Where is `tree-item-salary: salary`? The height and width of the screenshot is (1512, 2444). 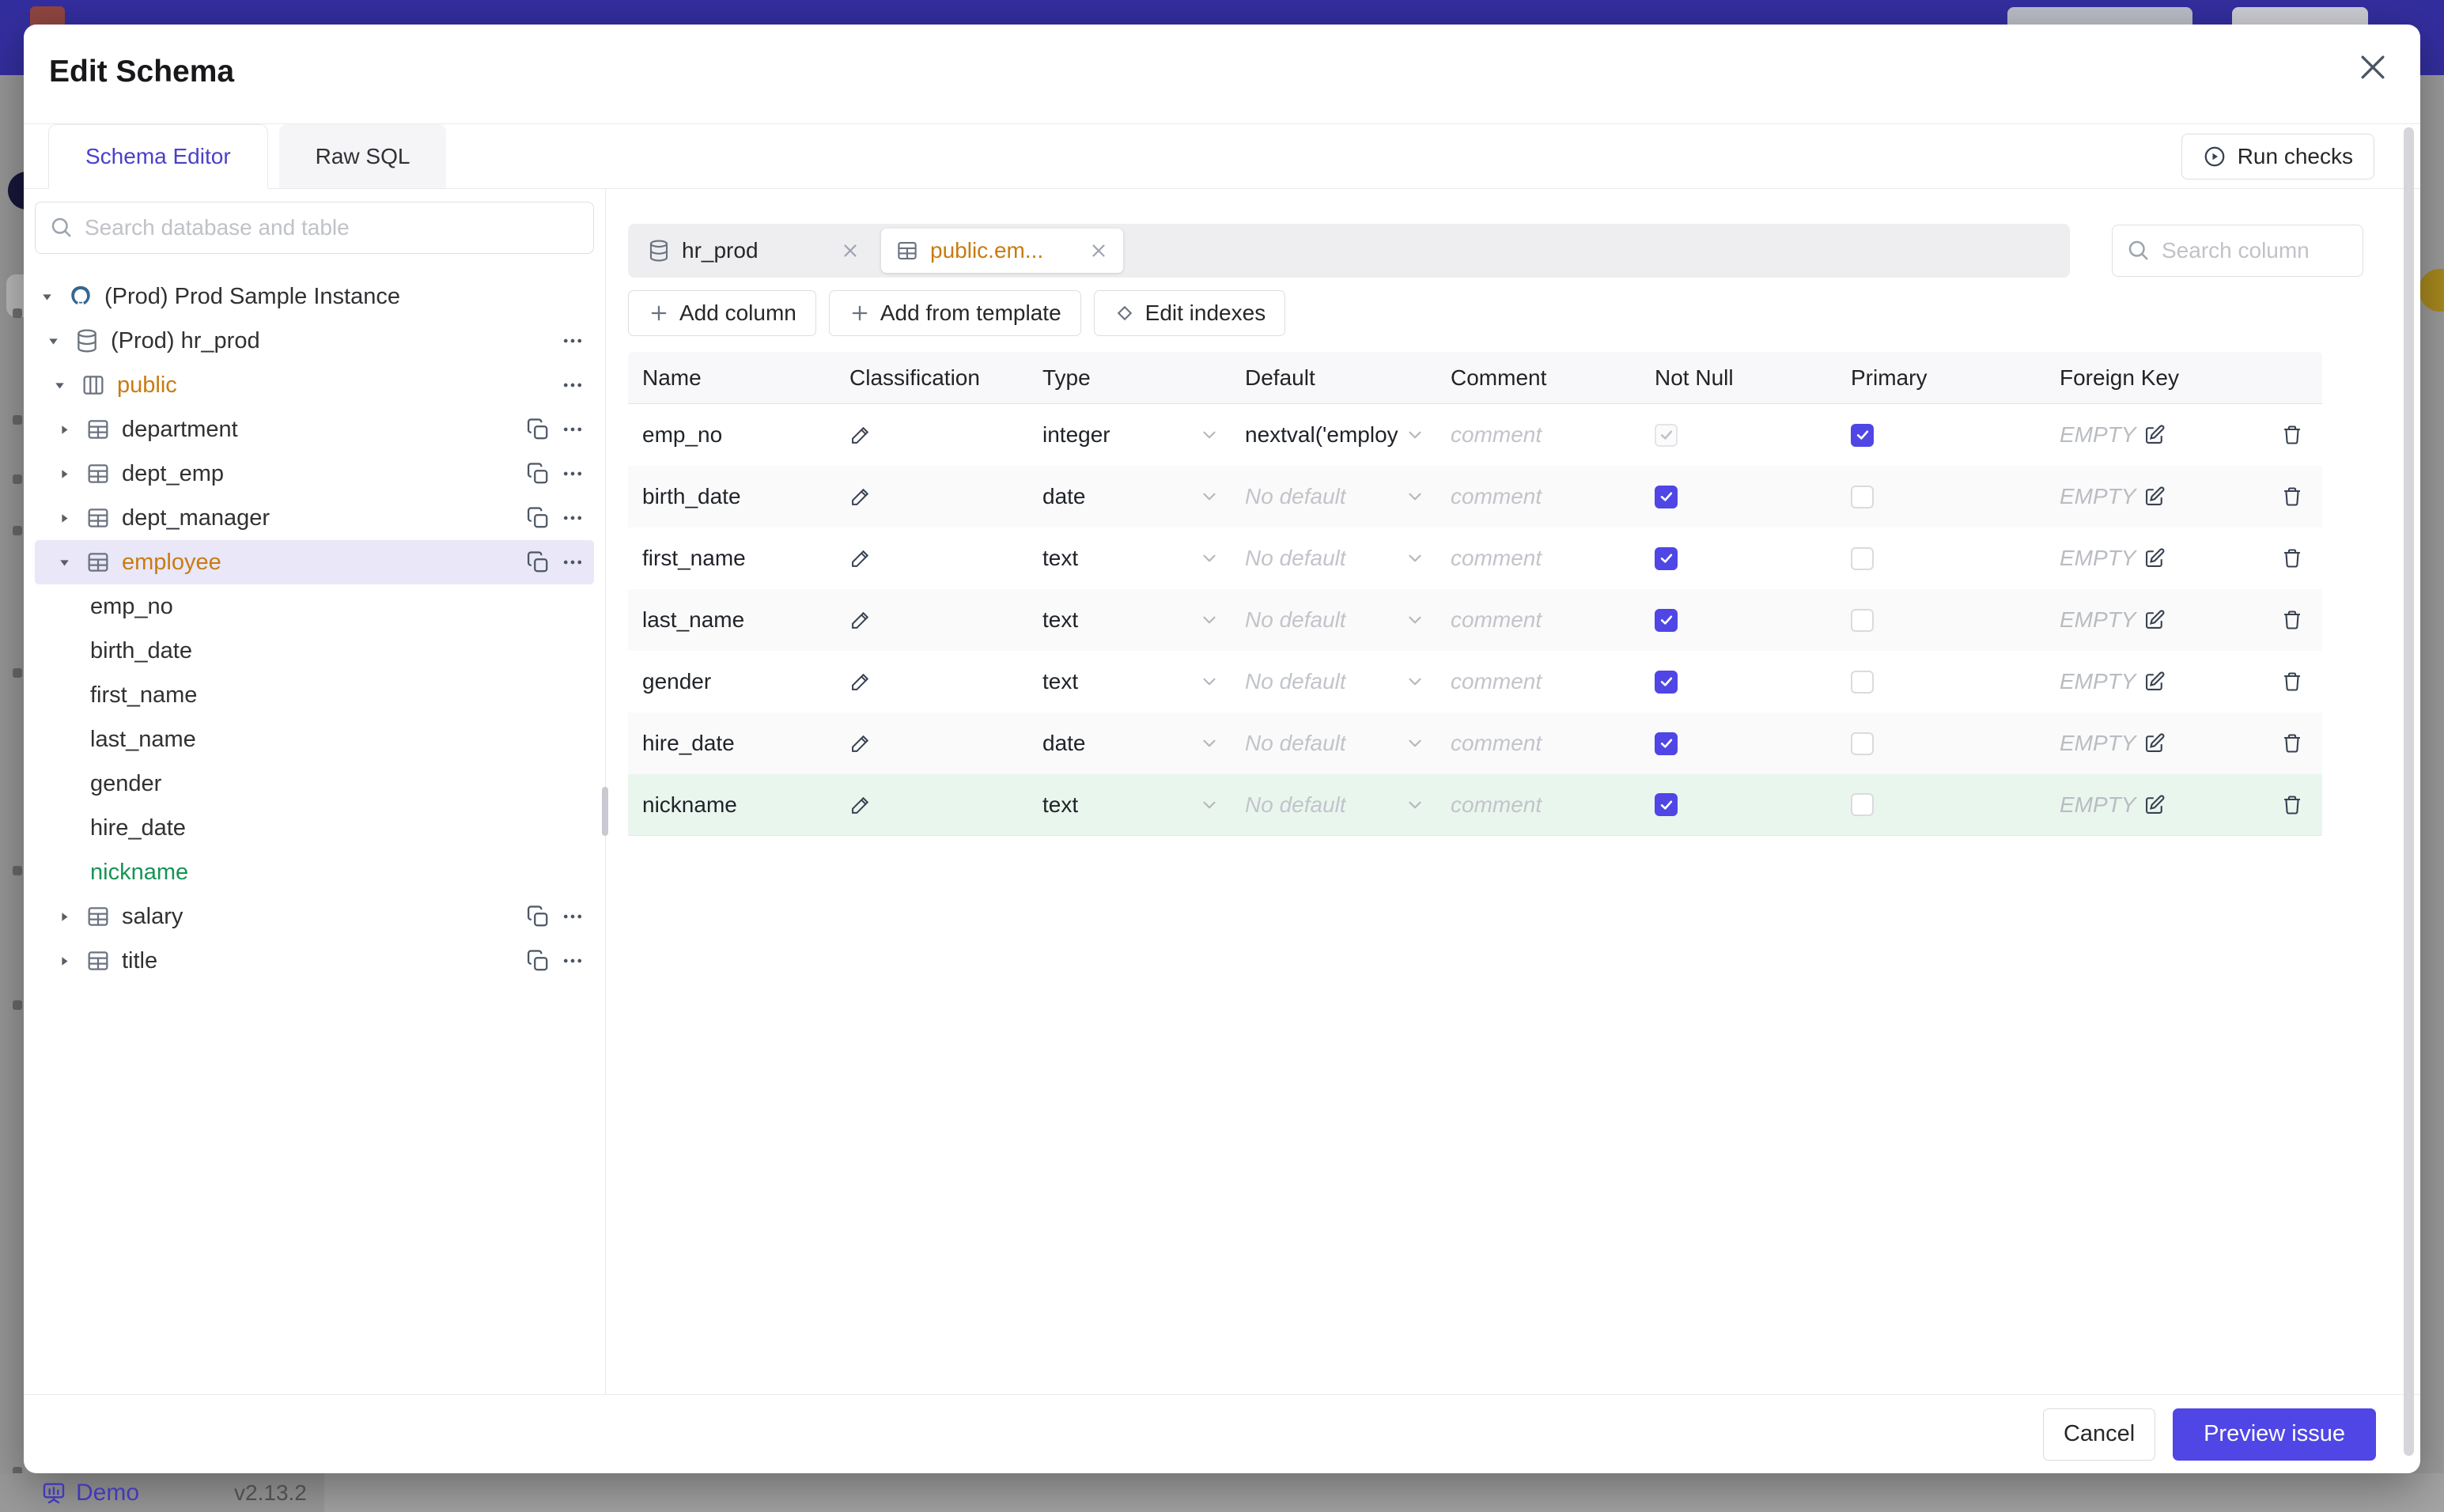 tree-item-salary: salary is located at coordinates (314, 917).